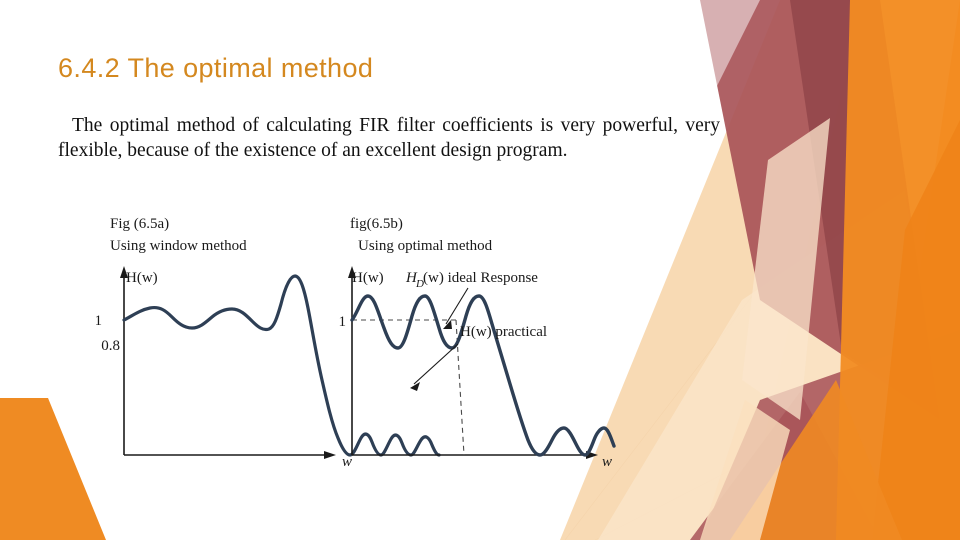 Image resolution: width=960 pixels, height=540 pixels. What do you see at coordinates (434, 367) in the screenshot?
I see `practical-leader-arrow` at bounding box center [434, 367].